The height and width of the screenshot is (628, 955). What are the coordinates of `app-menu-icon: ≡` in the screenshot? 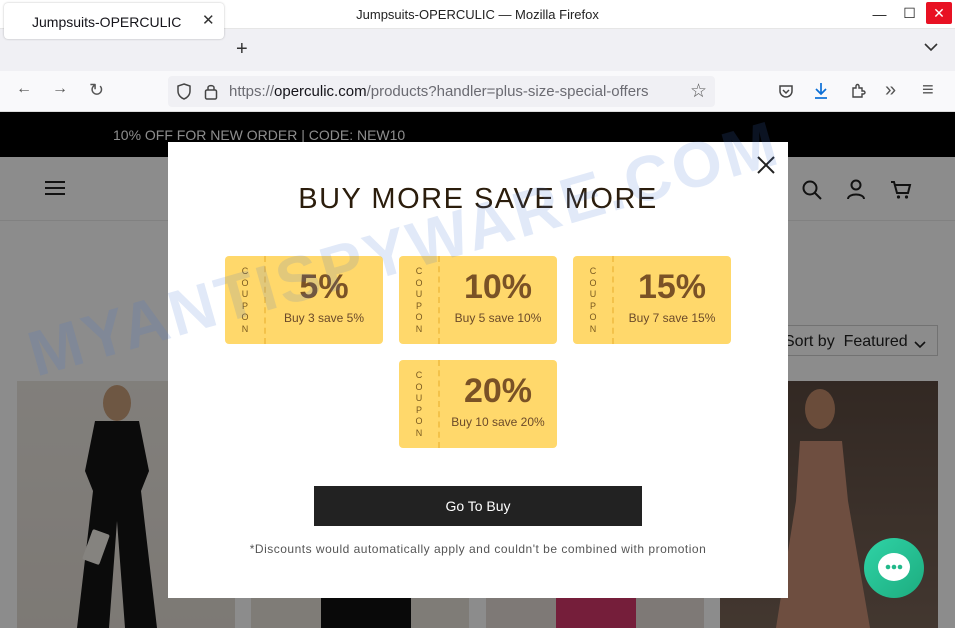 It's located at (928, 90).